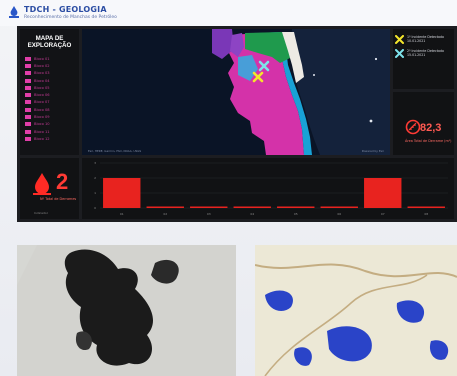  What do you see at coordinates (51, 109) in the screenshot?
I see `legend-item: Bloco 08` at bounding box center [51, 109].